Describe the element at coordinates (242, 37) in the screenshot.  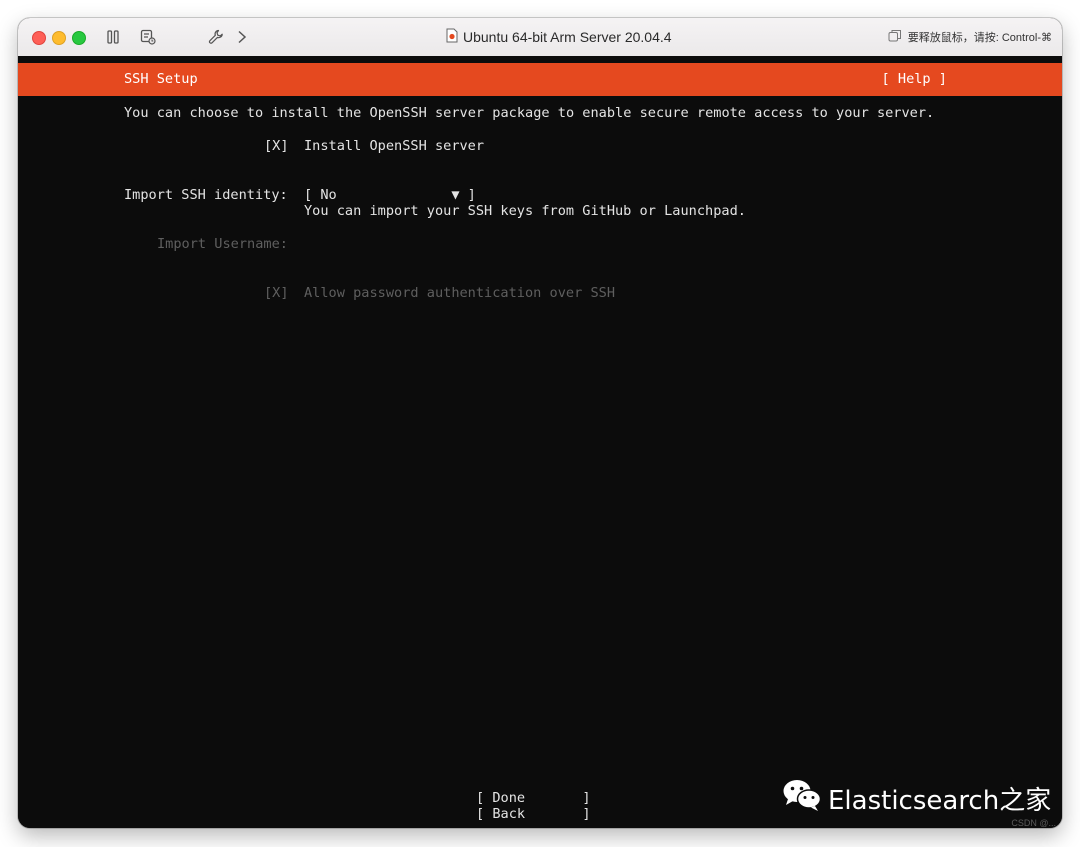
I see `chevron-right-icon` at that location.